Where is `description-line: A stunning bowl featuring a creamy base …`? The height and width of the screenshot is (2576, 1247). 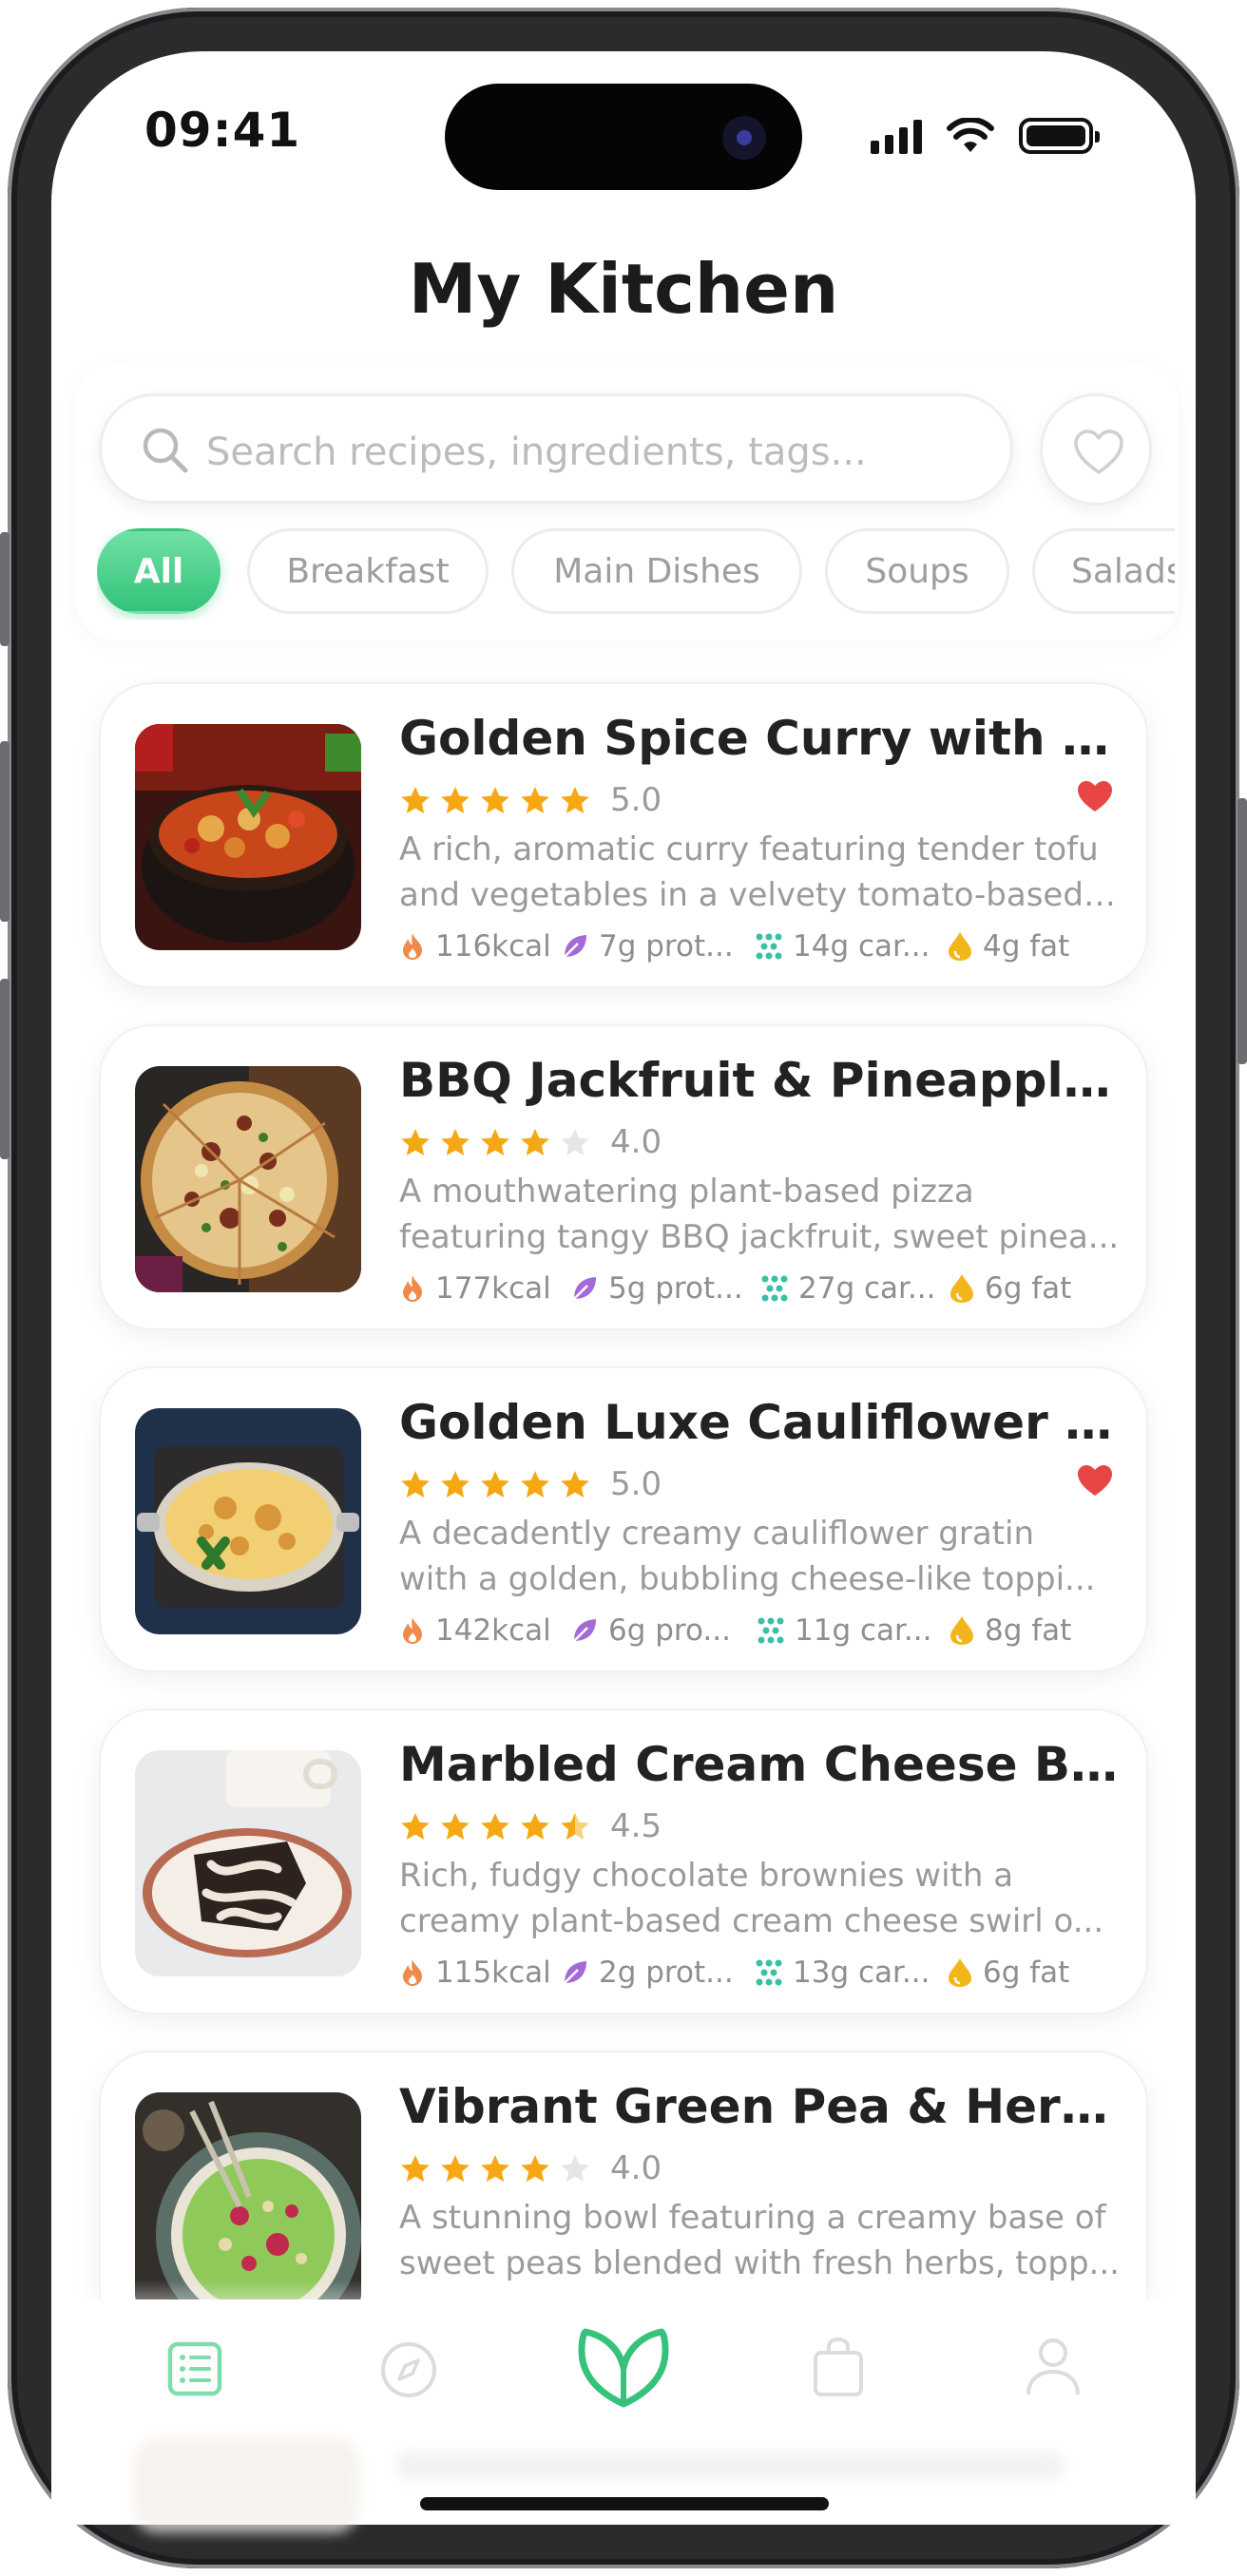
description-line: A stunning bowl featuring a creamy base … is located at coordinates (752, 2218).